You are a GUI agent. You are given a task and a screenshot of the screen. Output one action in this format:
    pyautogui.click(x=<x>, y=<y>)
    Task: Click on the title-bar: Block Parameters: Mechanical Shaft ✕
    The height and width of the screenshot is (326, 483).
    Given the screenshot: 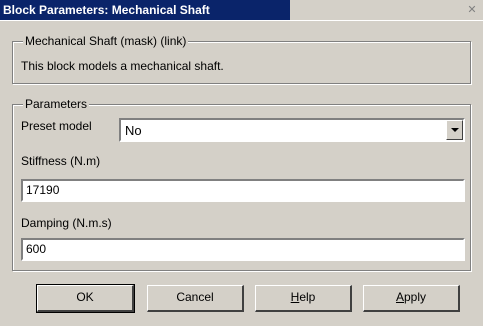 What is the action you would take?
    pyautogui.click(x=241, y=10)
    